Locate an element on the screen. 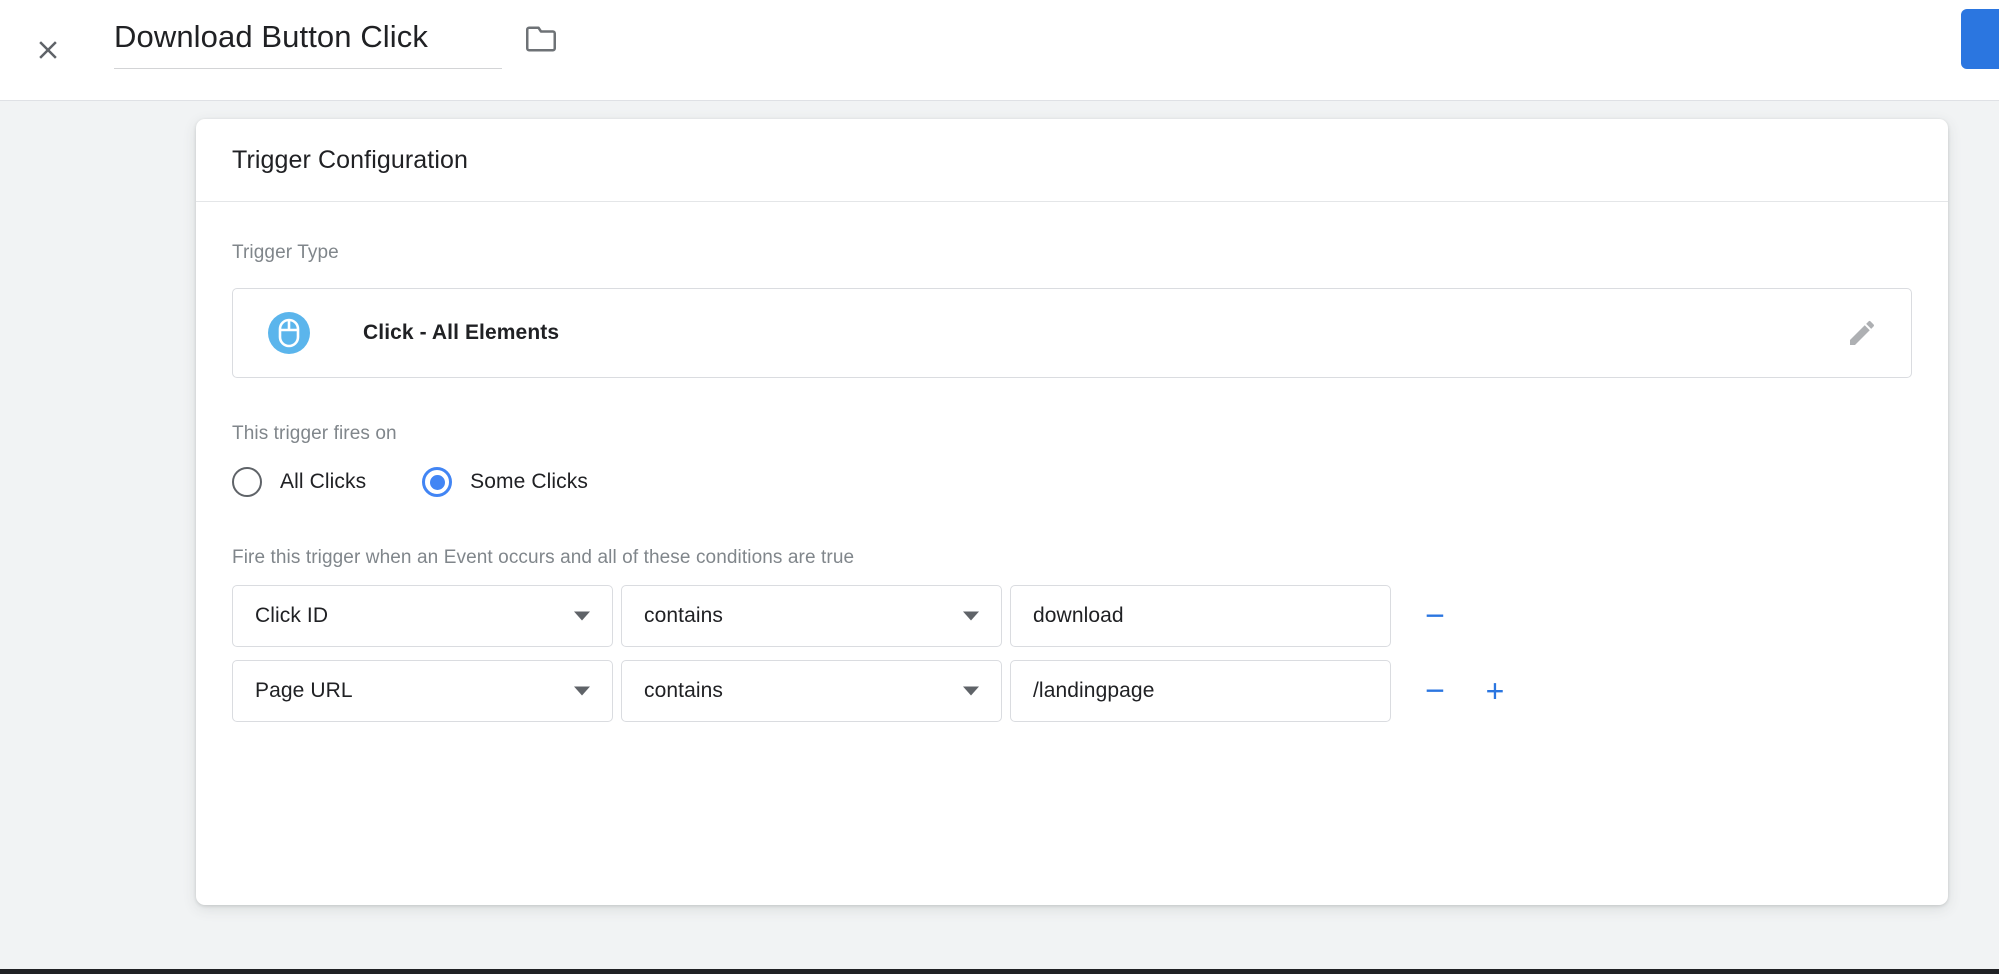 Image resolution: width=1999 pixels, height=974 pixels. conditions-list: Click ID contains download − + is located at coordinates (1072, 653).